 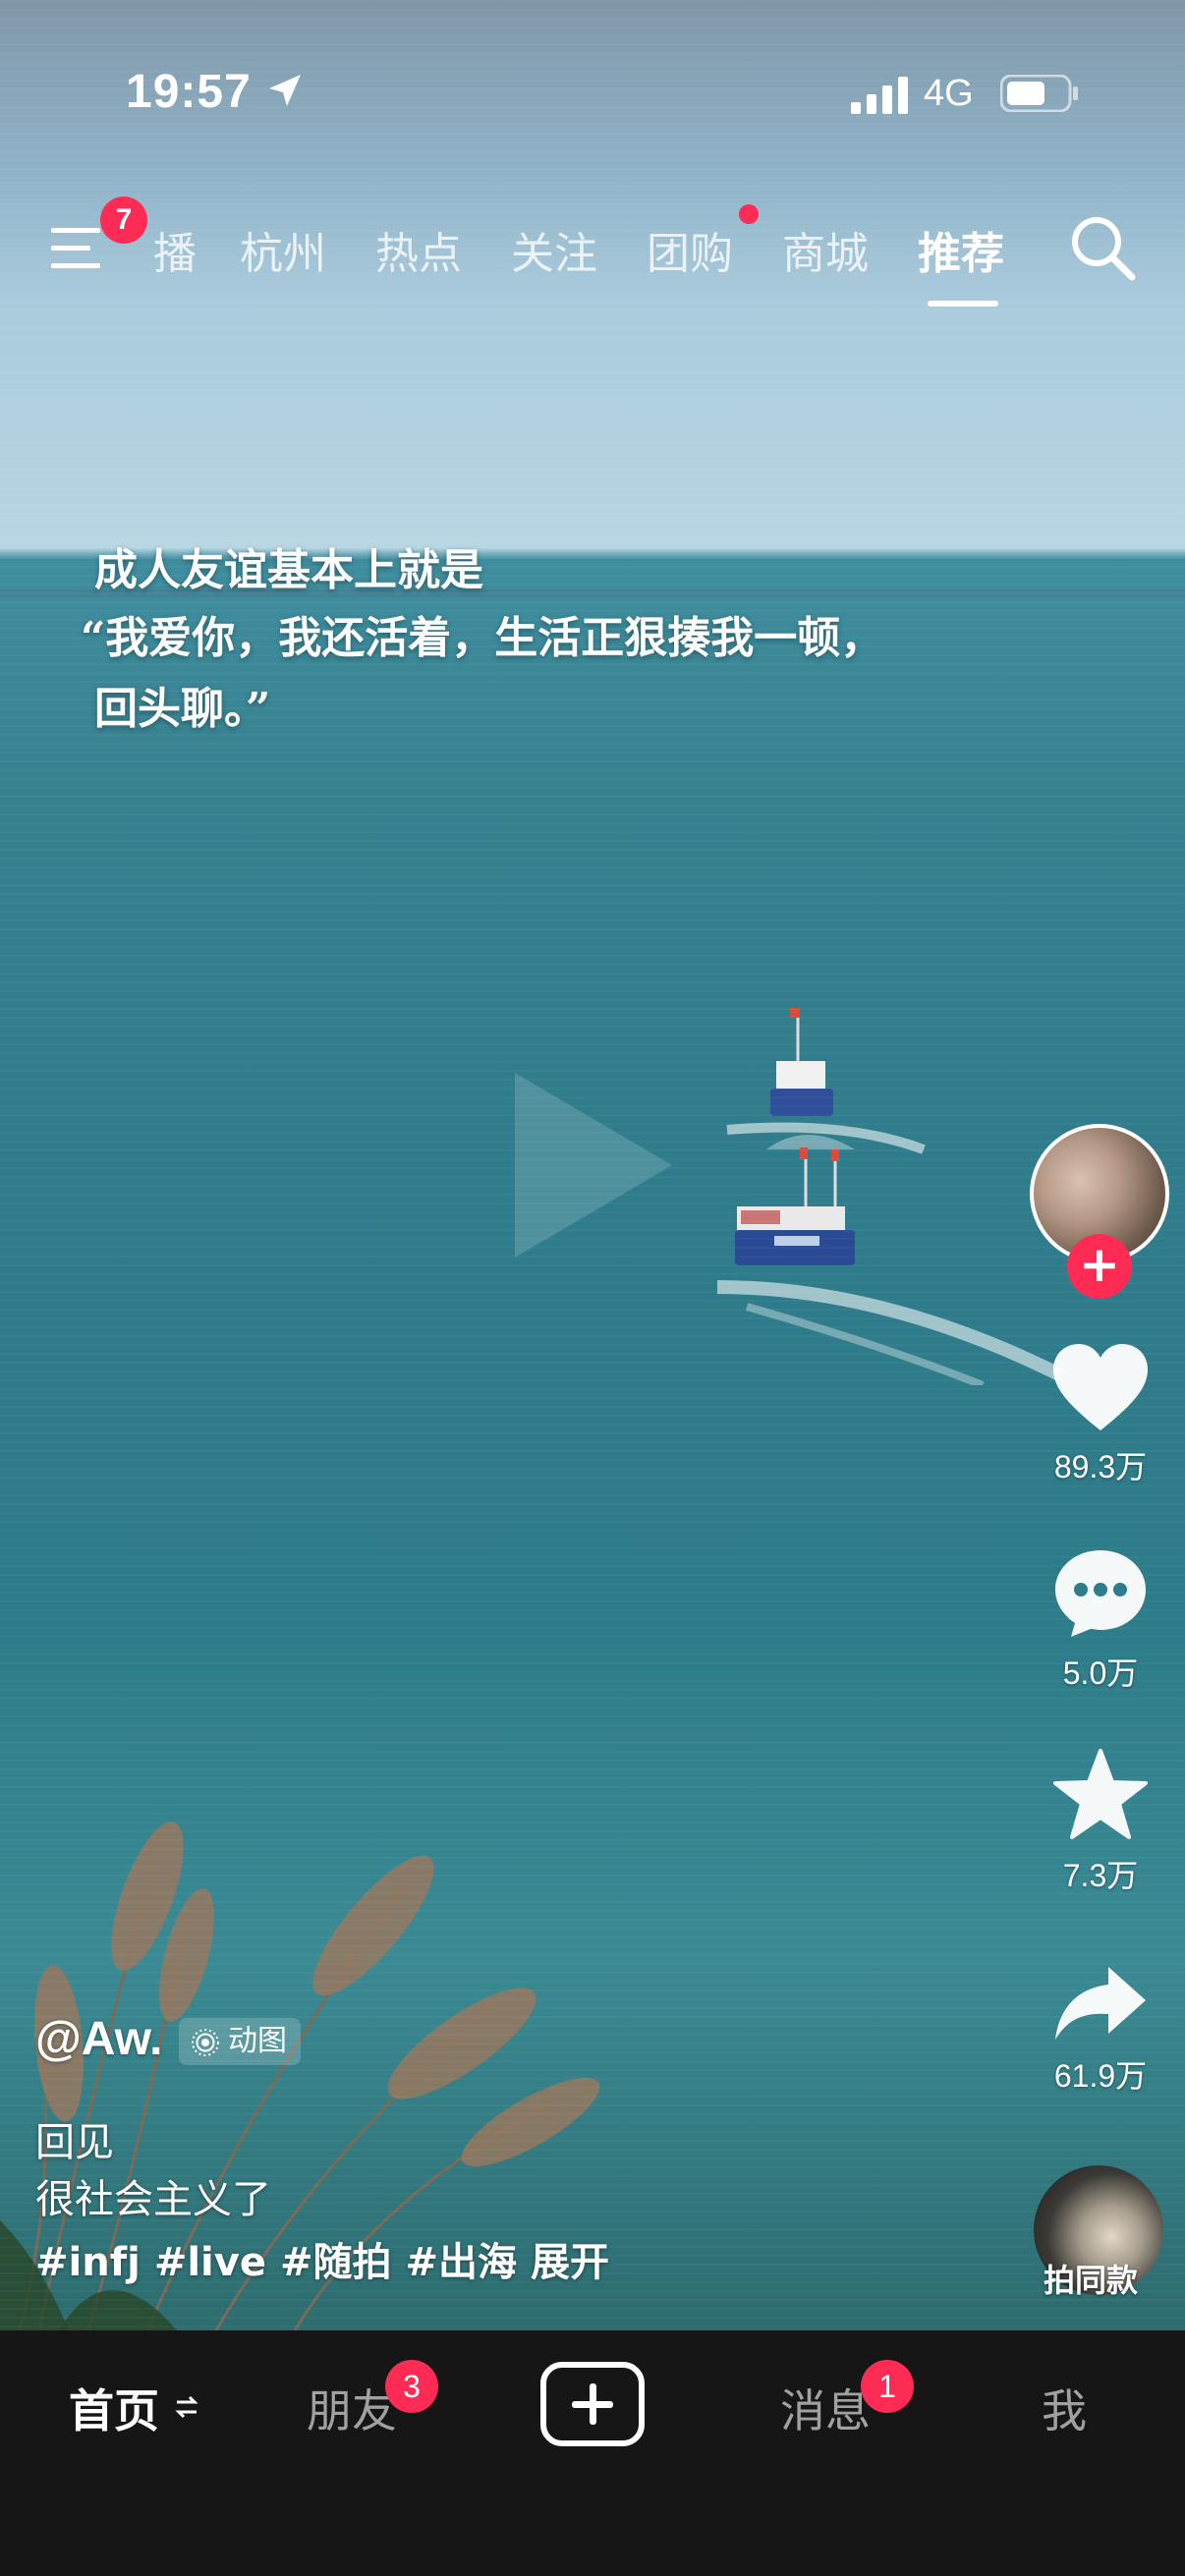 What do you see at coordinates (114, 2408) in the screenshot?
I see `nav-home: 首页` at bounding box center [114, 2408].